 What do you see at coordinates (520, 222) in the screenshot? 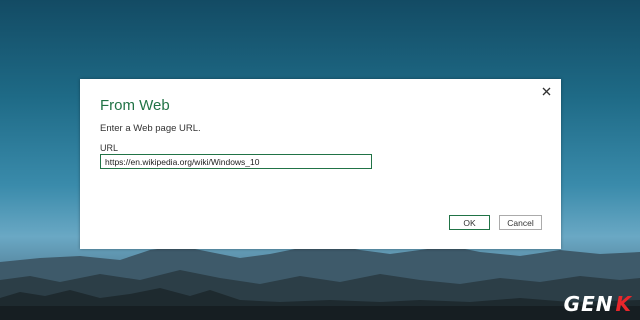
I see `cancel-button: Cancel` at bounding box center [520, 222].